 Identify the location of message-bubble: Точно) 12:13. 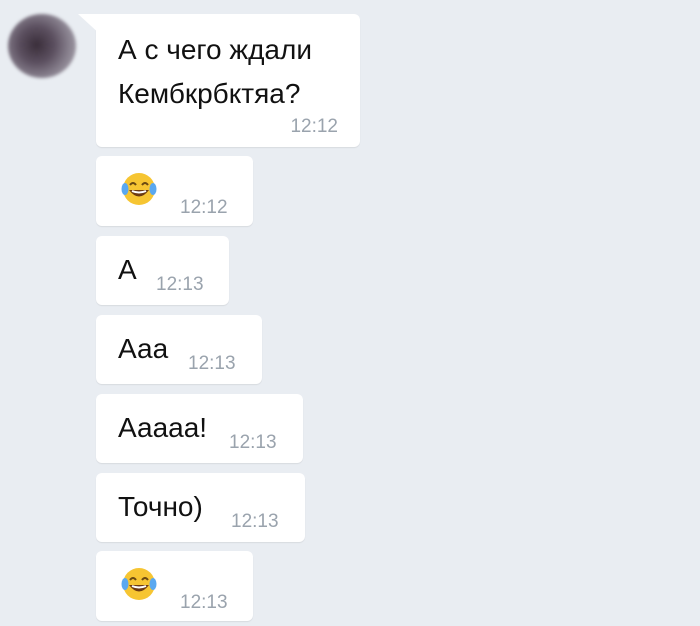
(200, 507).